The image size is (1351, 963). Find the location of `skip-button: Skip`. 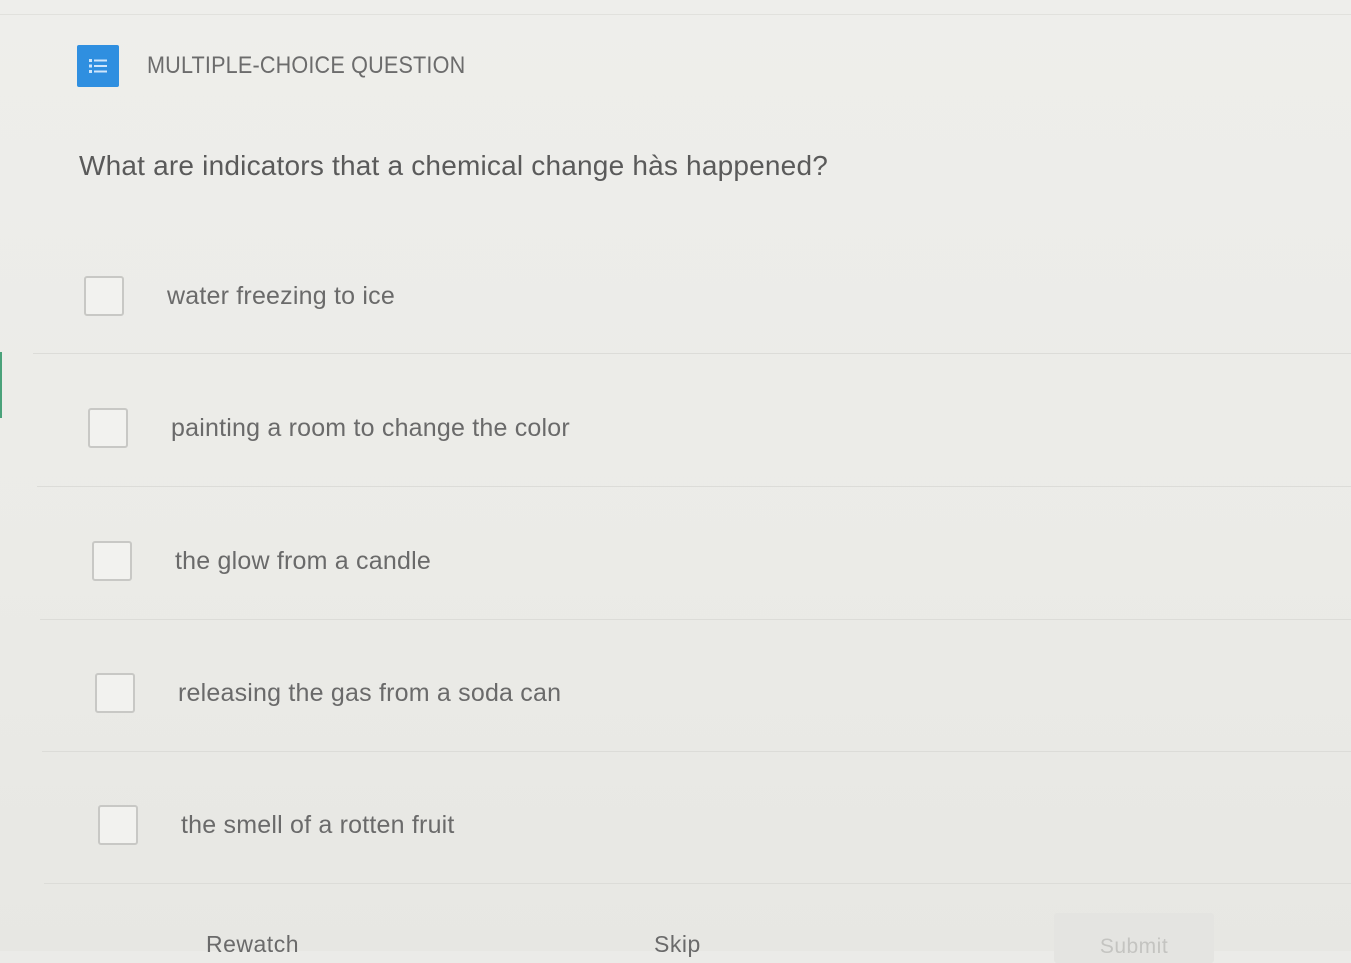

skip-button: Skip is located at coordinates (677, 944).